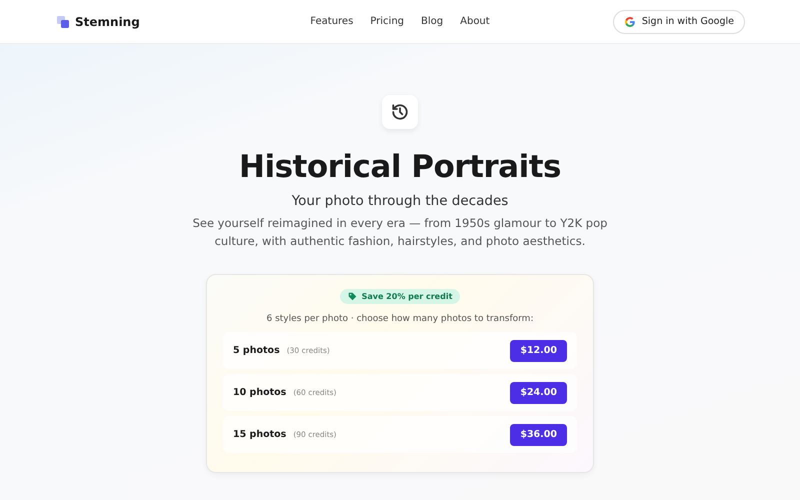 Image resolution: width=800 pixels, height=500 pixels. I want to click on option-label: 15 photos, so click(259, 434).